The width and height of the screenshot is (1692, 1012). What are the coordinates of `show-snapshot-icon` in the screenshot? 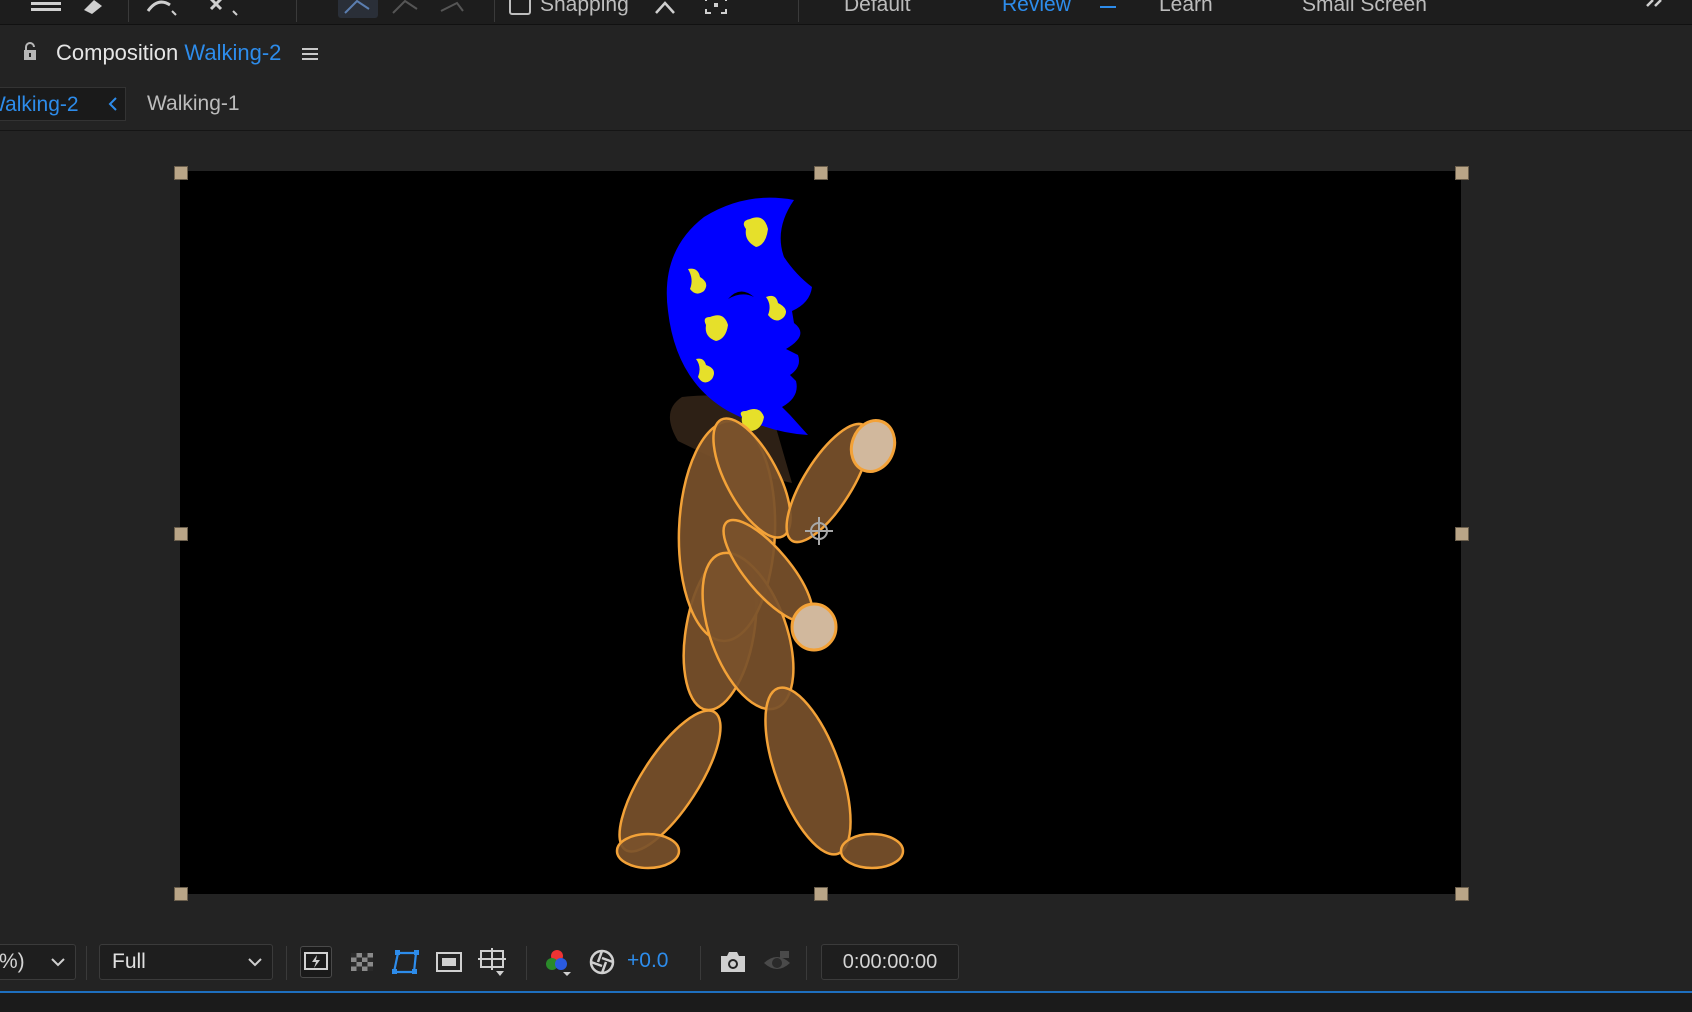 It's located at (777, 962).